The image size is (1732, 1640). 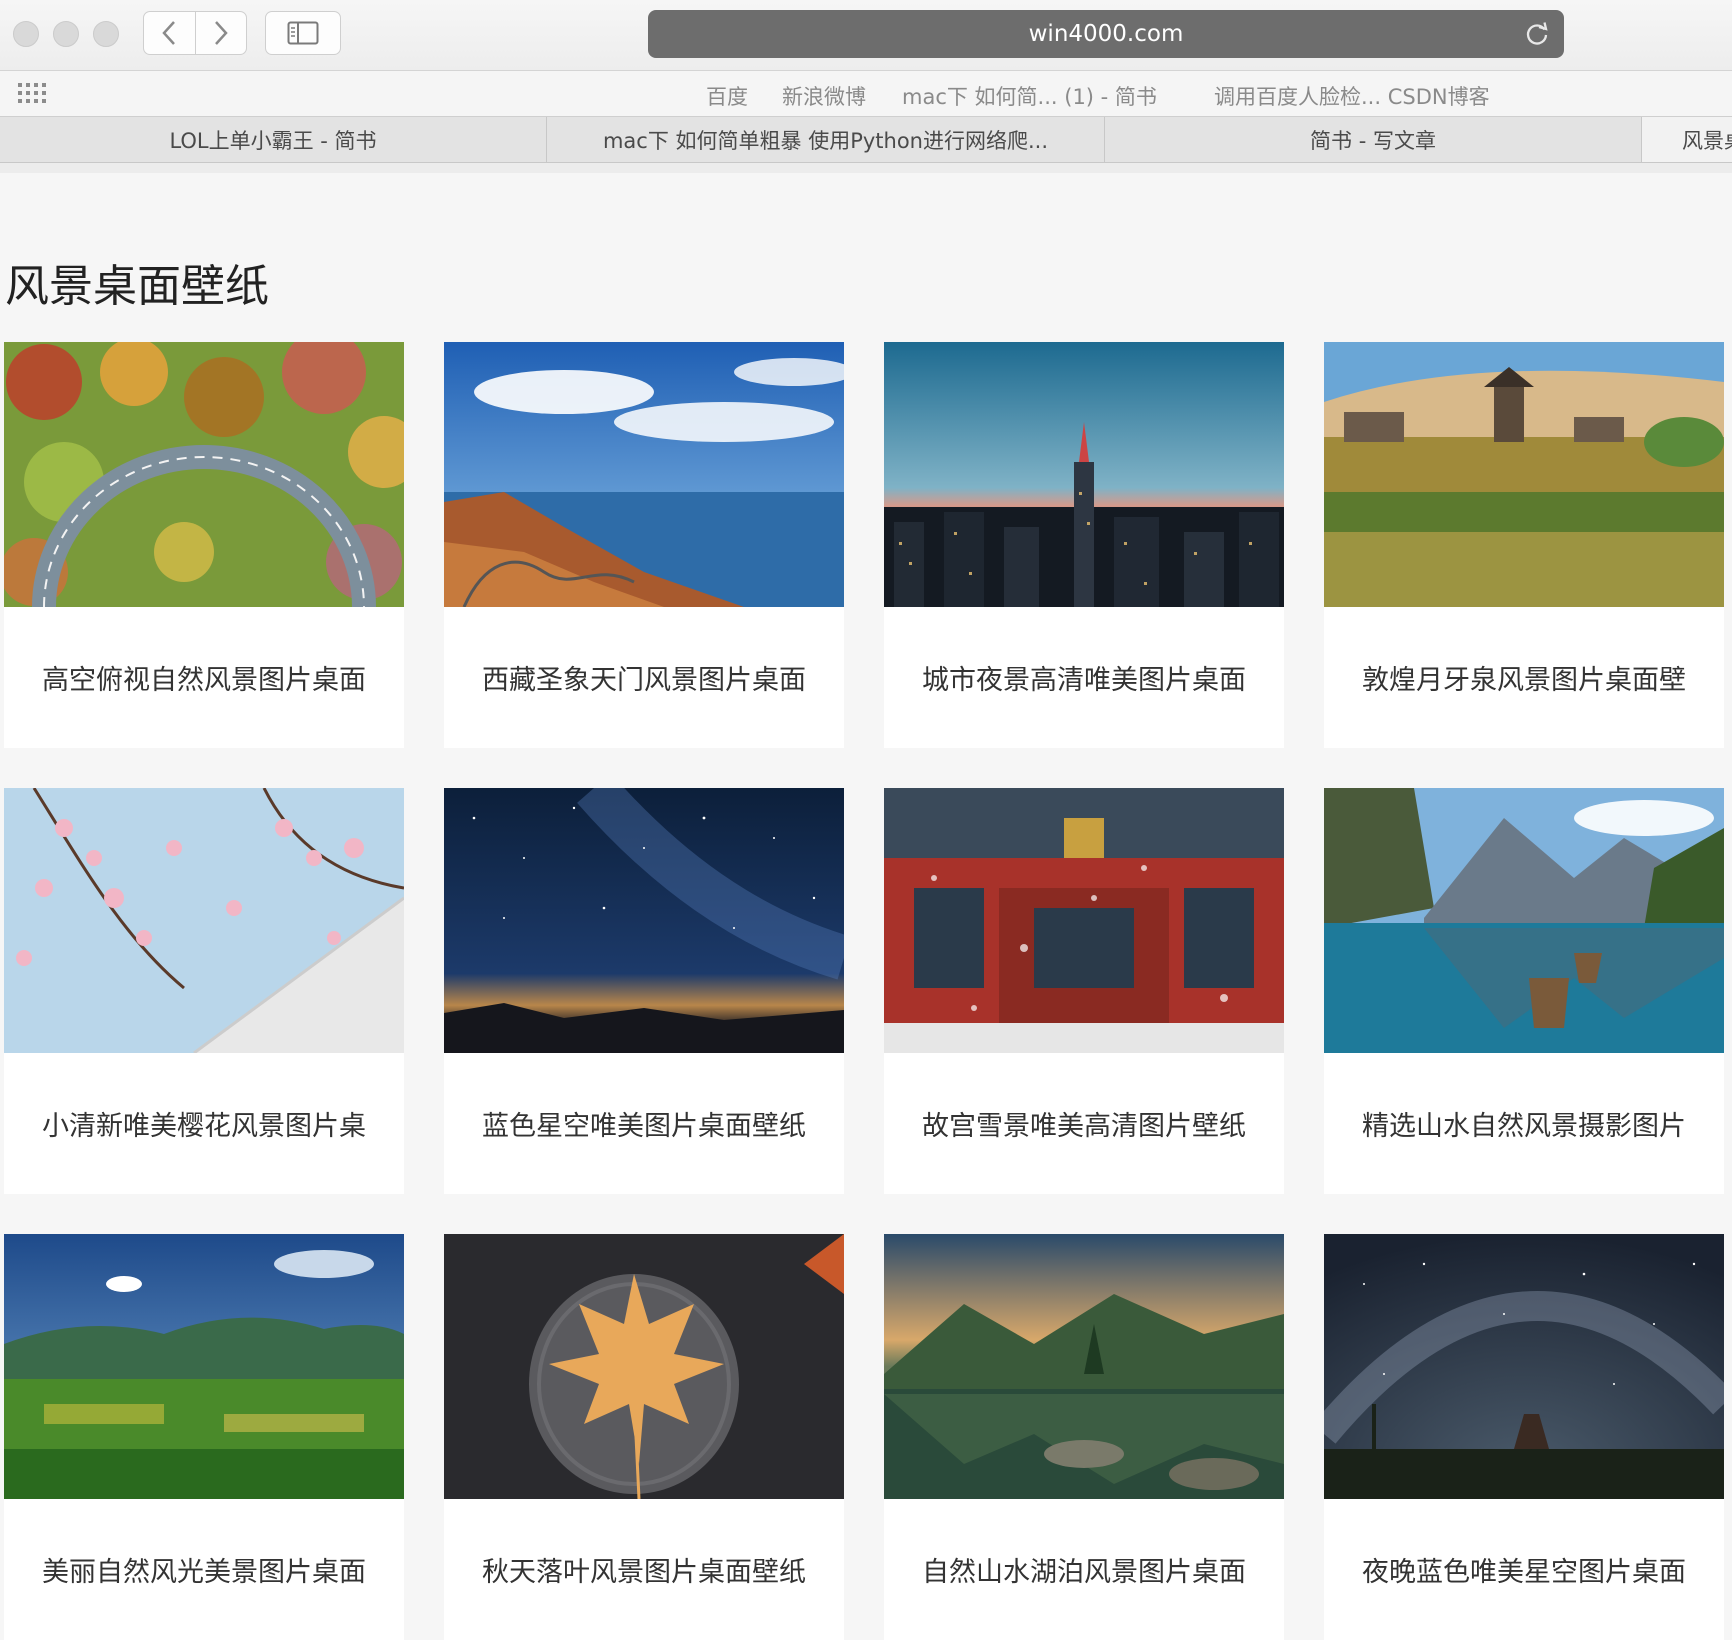 What do you see at coordinates (1084, 1569) in the screenshot?
I see `wallpaper-caption: 自然山水湖泊风景图片桌面` at bounding box center [1084, 1569].